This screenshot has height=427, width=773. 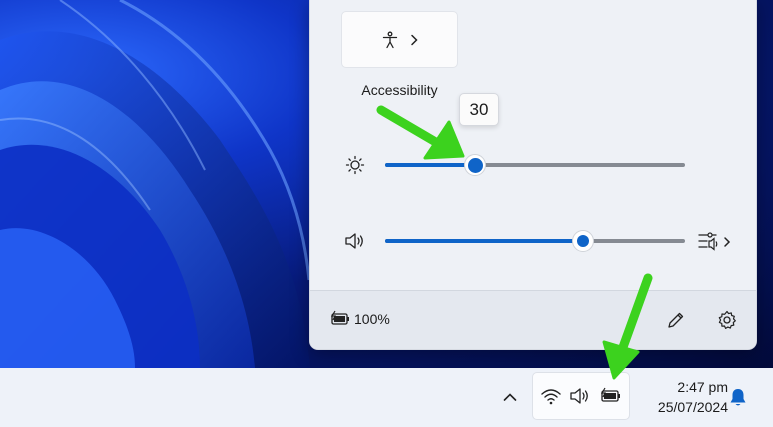 What do you see at coordinates (738, 398) in the screenshot?
I see `bell-icon` at bounding box center [738, 398].